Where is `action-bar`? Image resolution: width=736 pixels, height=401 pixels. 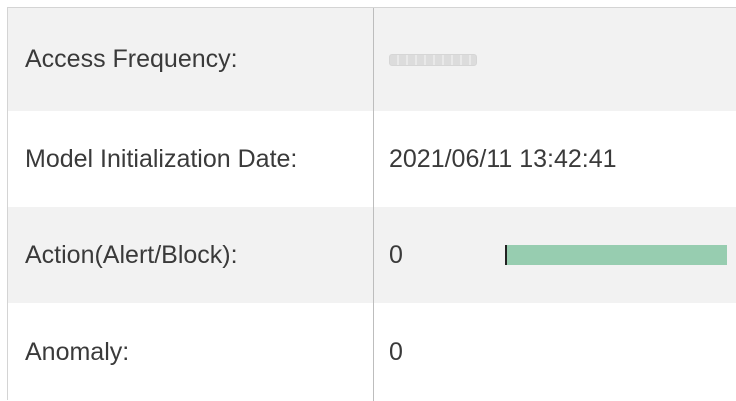
action-bar is located at coordinates (616, 255).